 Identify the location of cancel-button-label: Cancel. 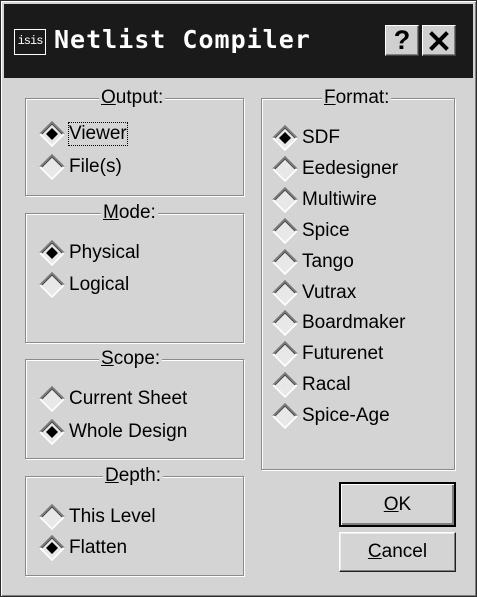
(397, 551).